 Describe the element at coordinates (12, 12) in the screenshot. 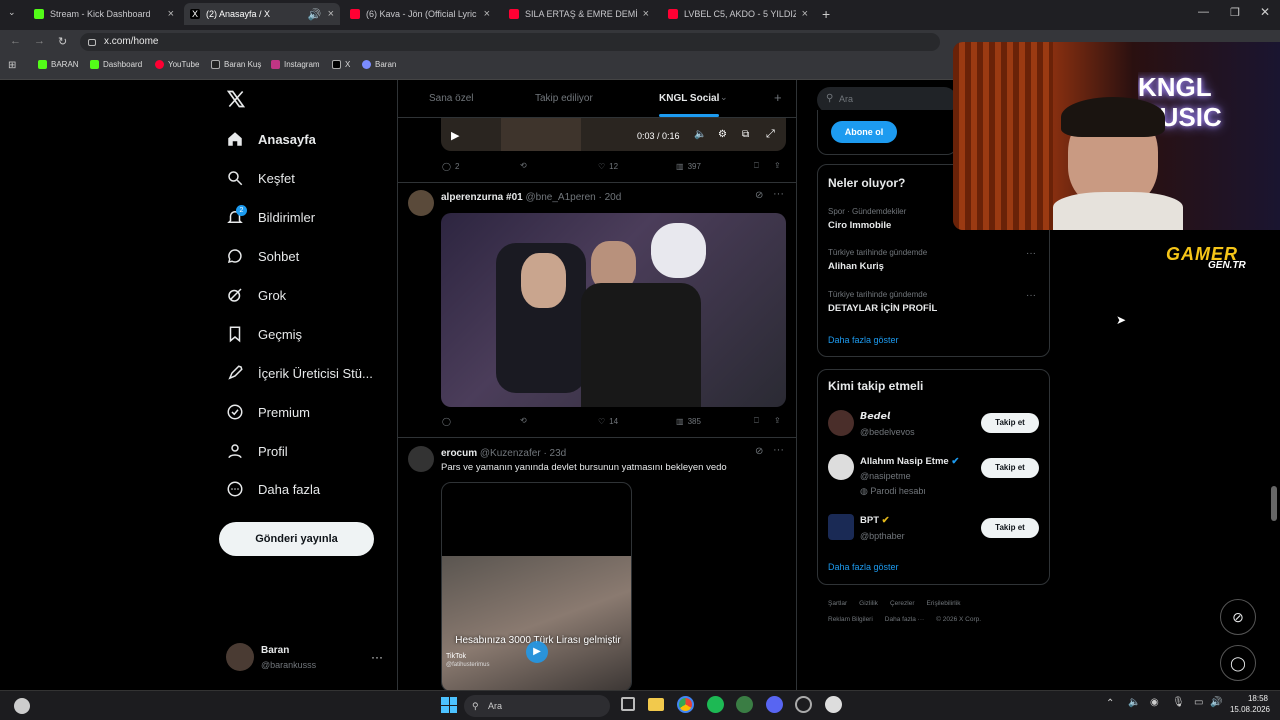

I see `tab-search-icon: ⌄` at that location.